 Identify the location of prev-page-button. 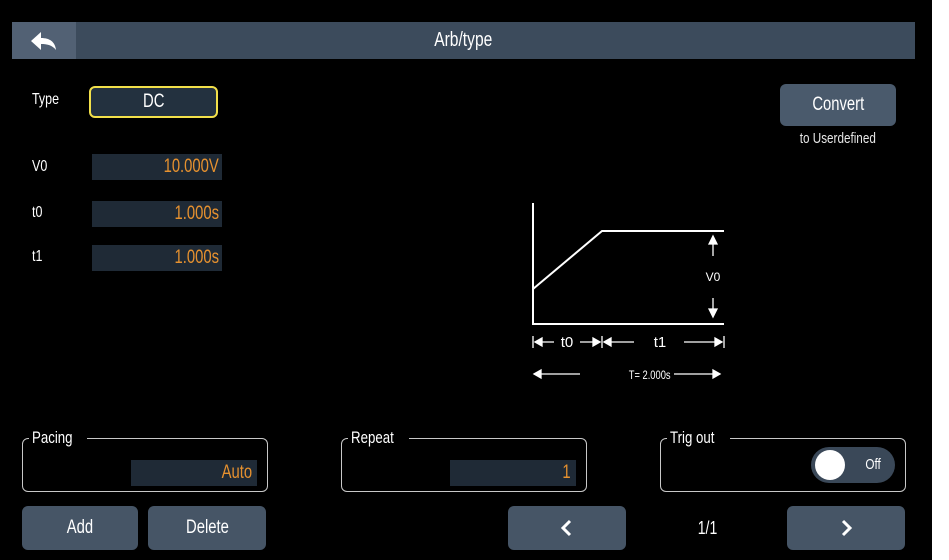
(567, 528).